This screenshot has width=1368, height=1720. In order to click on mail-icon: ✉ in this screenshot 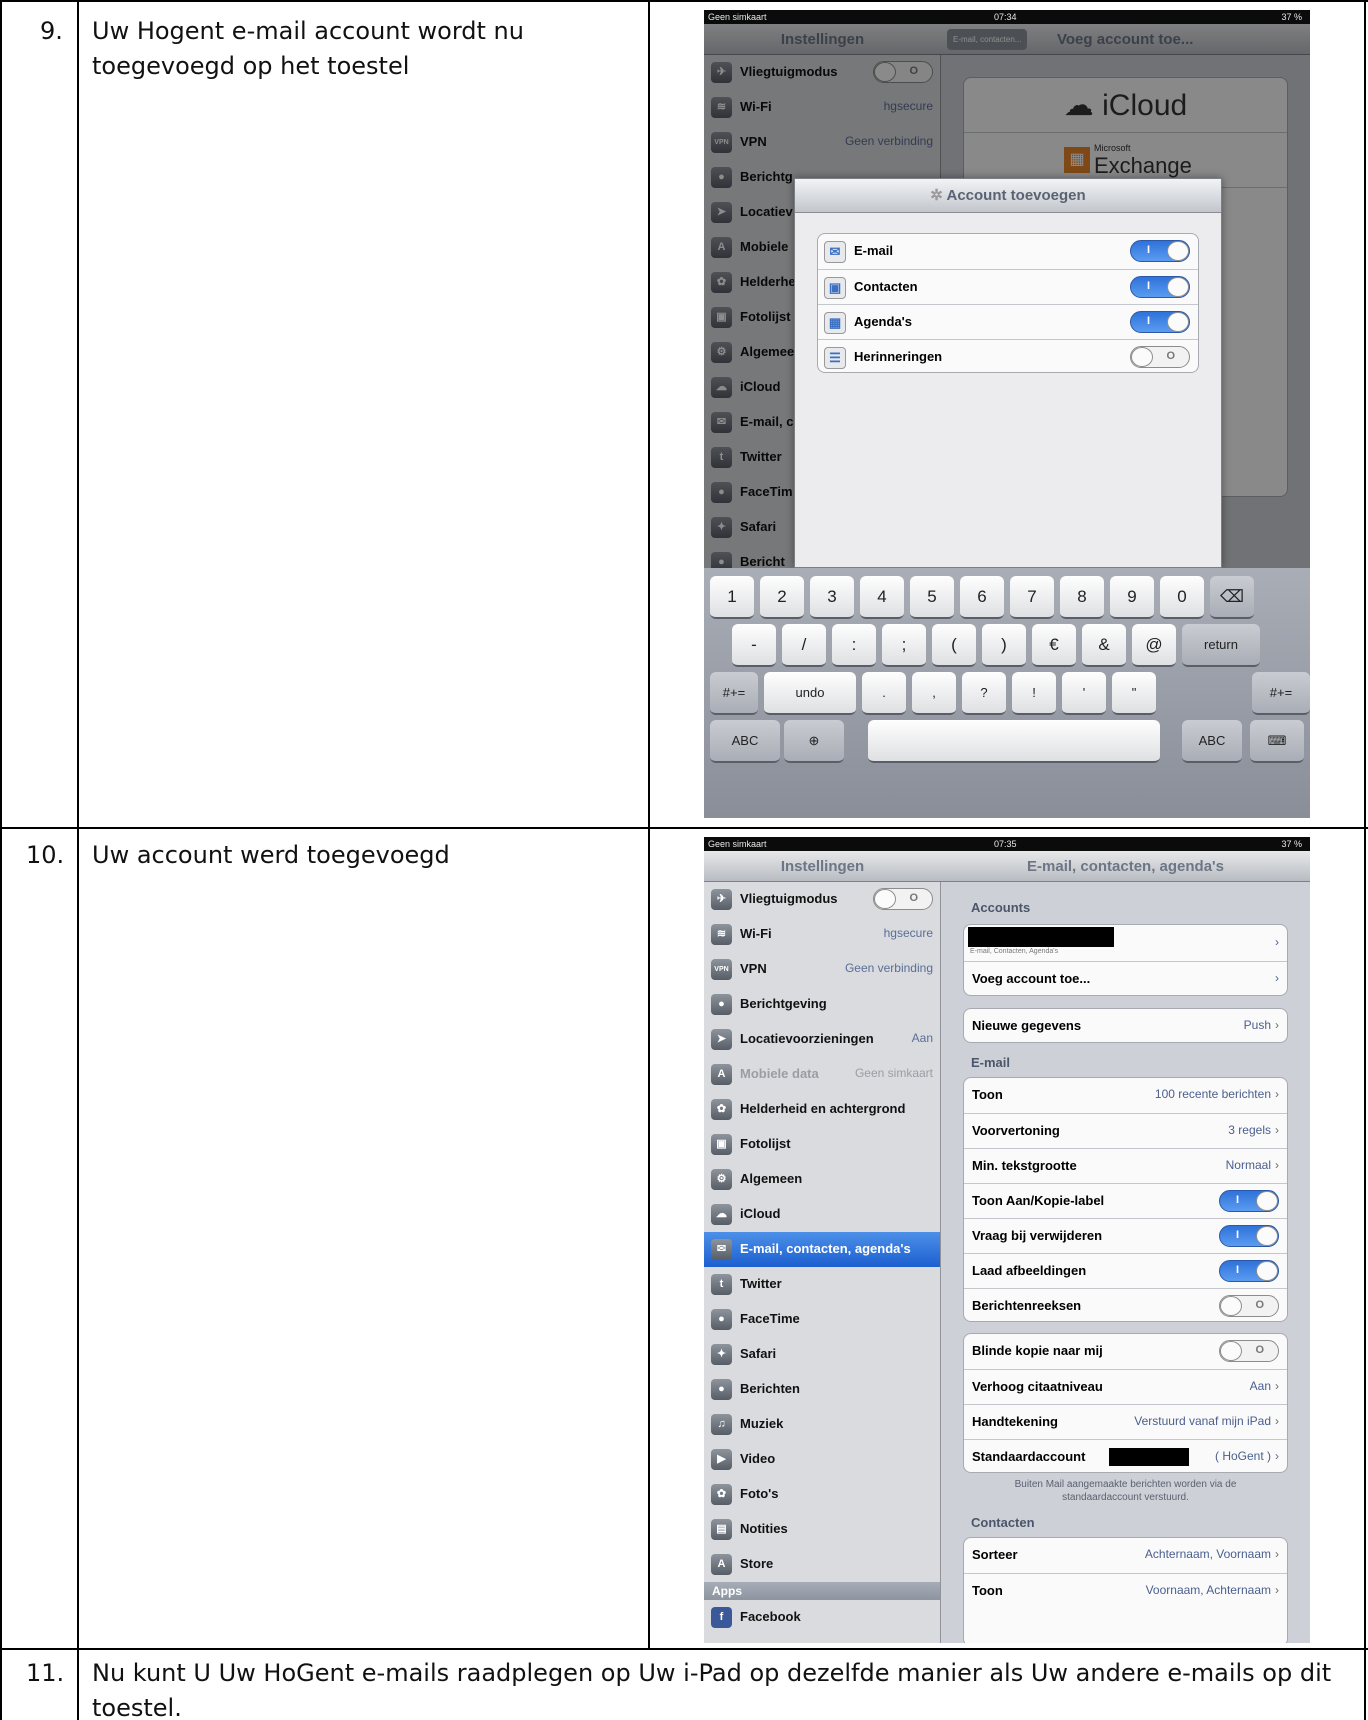, I will do `click(721, 1249)`.